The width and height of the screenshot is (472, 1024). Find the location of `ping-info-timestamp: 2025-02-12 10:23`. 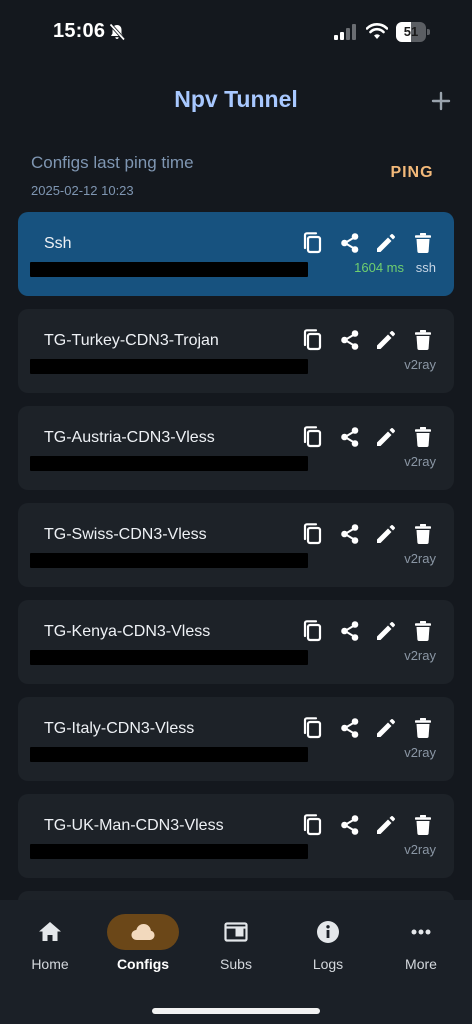

ping-info-timestamp: 2025-02-12 10:23 is located at coordinates (82, 190).